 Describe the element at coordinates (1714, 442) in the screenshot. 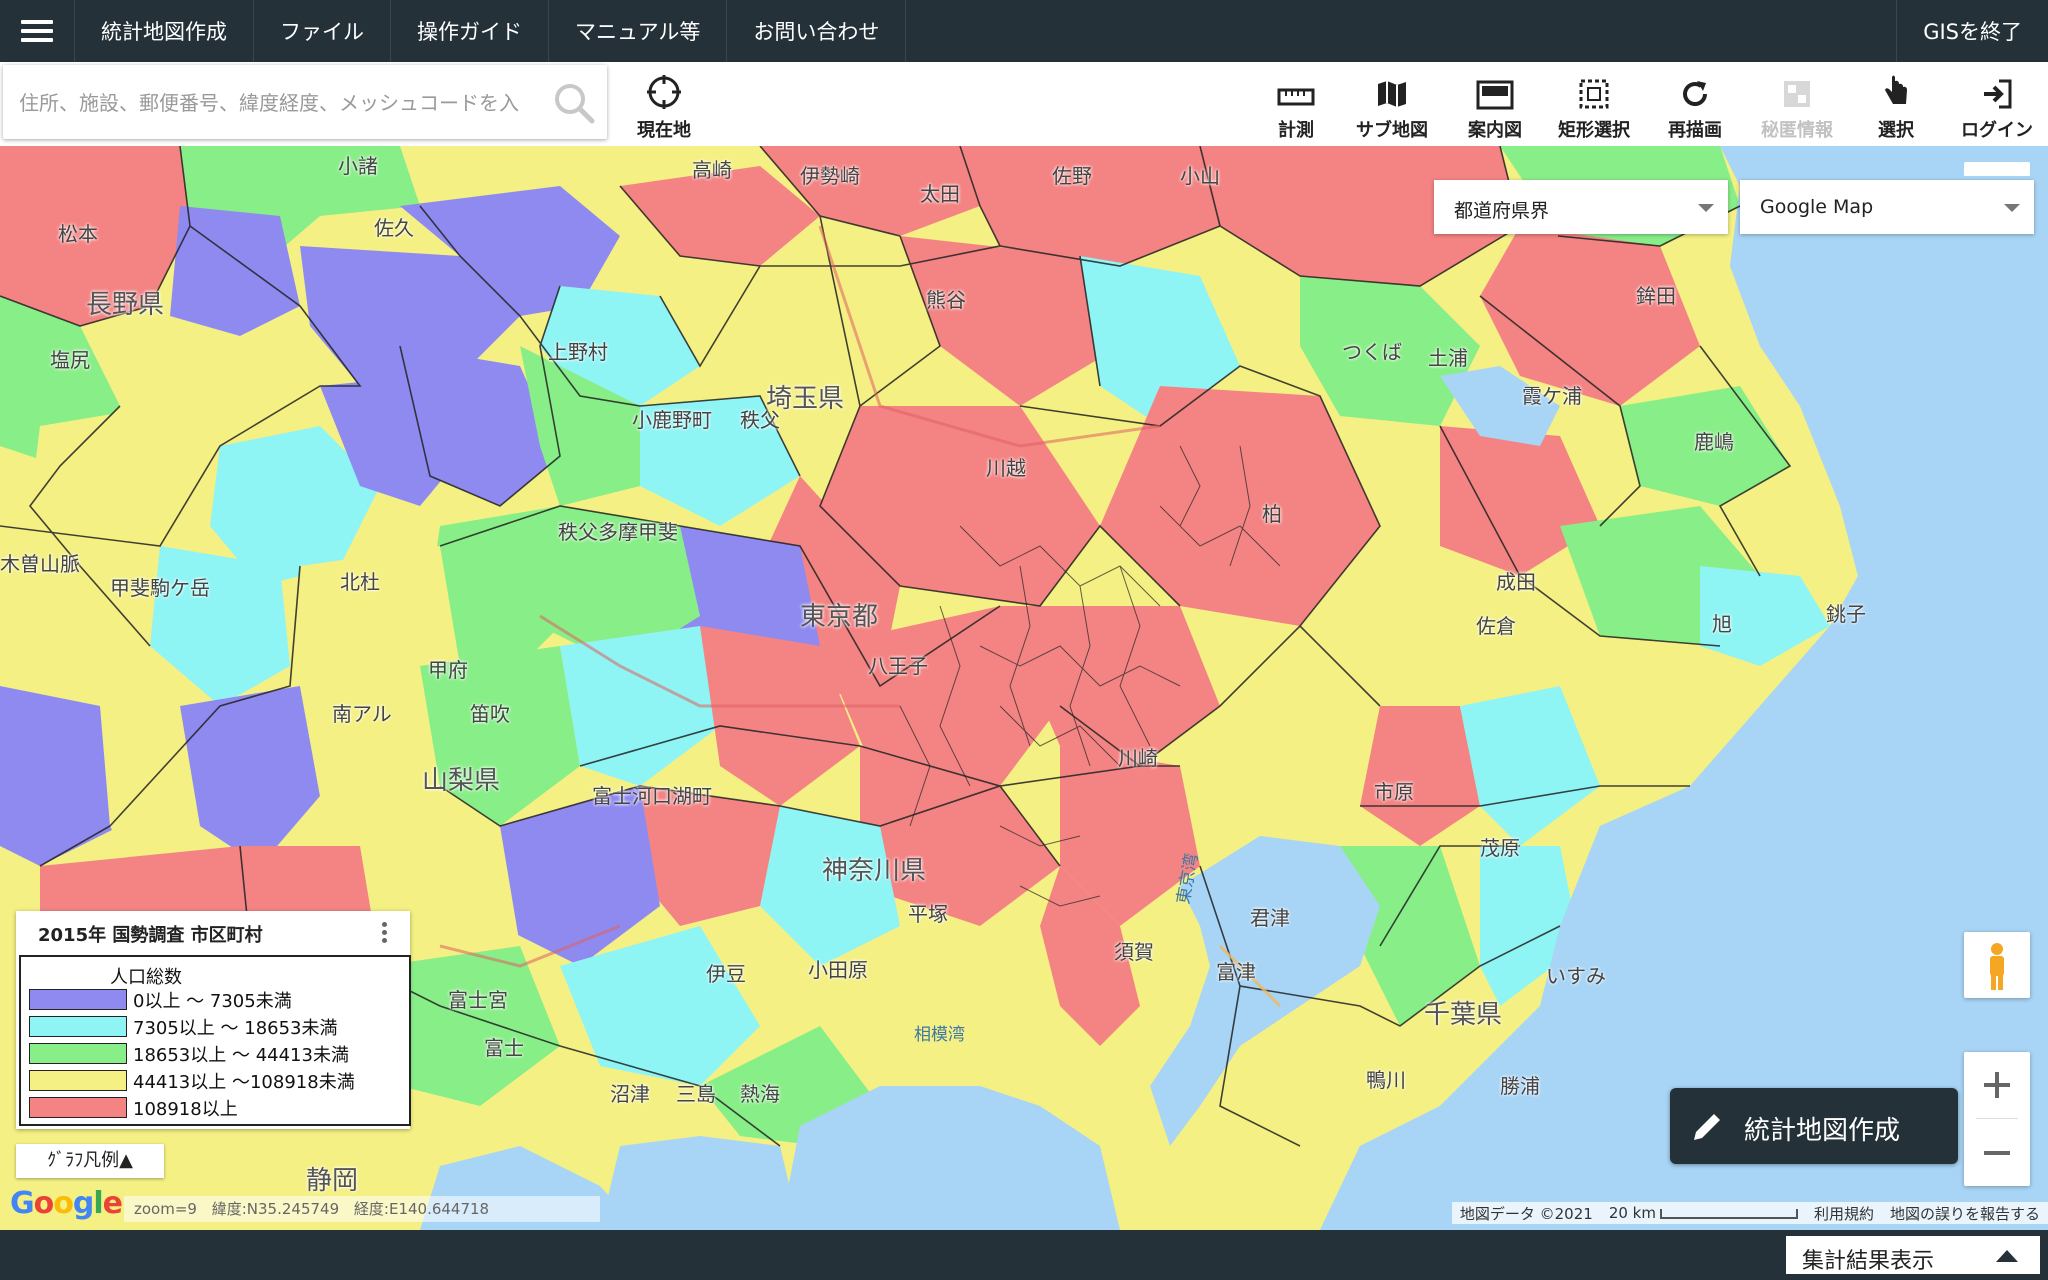

I see `label-kashima: 鹿嶋` at that location.